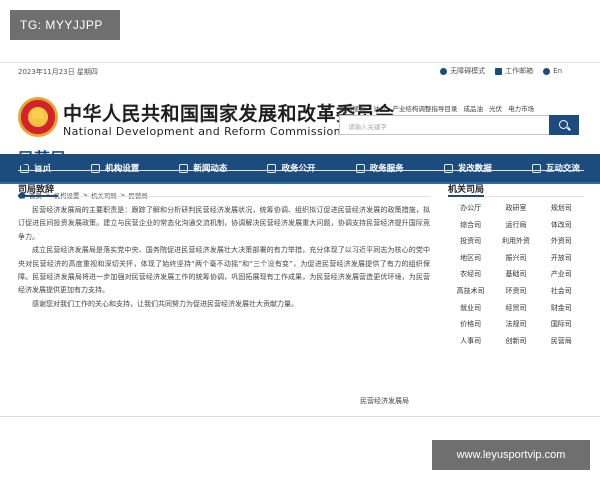  I want to click on main-nav: 首页 机构设置 新闻动态 政务公开 政务服务 发改数据 互动交流, so click(300, 169).